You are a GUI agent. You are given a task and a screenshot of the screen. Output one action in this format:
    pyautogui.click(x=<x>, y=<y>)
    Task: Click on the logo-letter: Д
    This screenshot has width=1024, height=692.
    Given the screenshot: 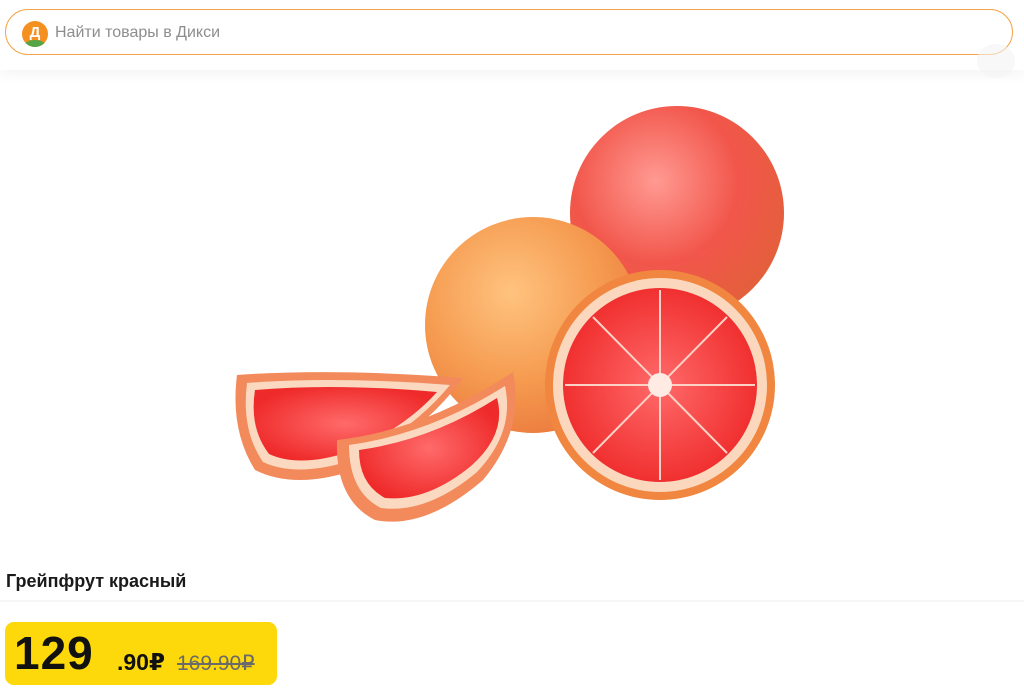 What is the action you would take?
    pyautogui.click(x=35, y=32)
    